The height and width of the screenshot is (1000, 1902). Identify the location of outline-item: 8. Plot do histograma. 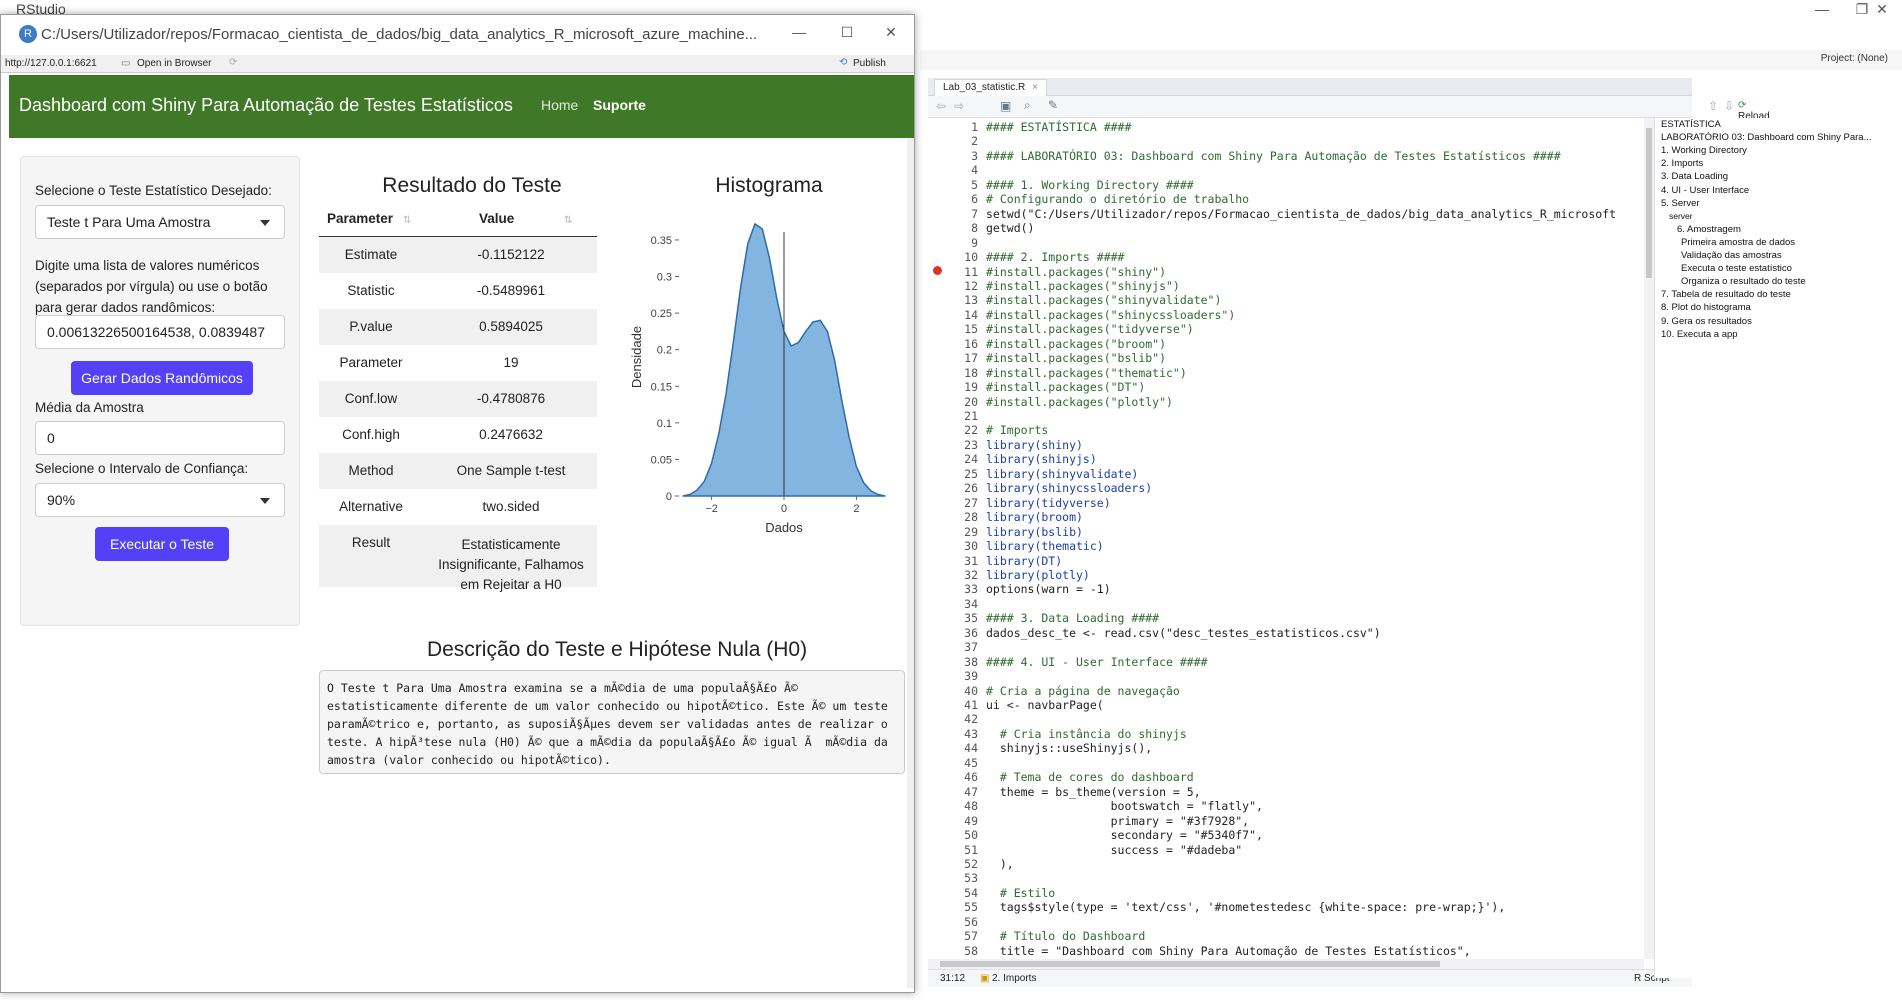
(1706, 307).